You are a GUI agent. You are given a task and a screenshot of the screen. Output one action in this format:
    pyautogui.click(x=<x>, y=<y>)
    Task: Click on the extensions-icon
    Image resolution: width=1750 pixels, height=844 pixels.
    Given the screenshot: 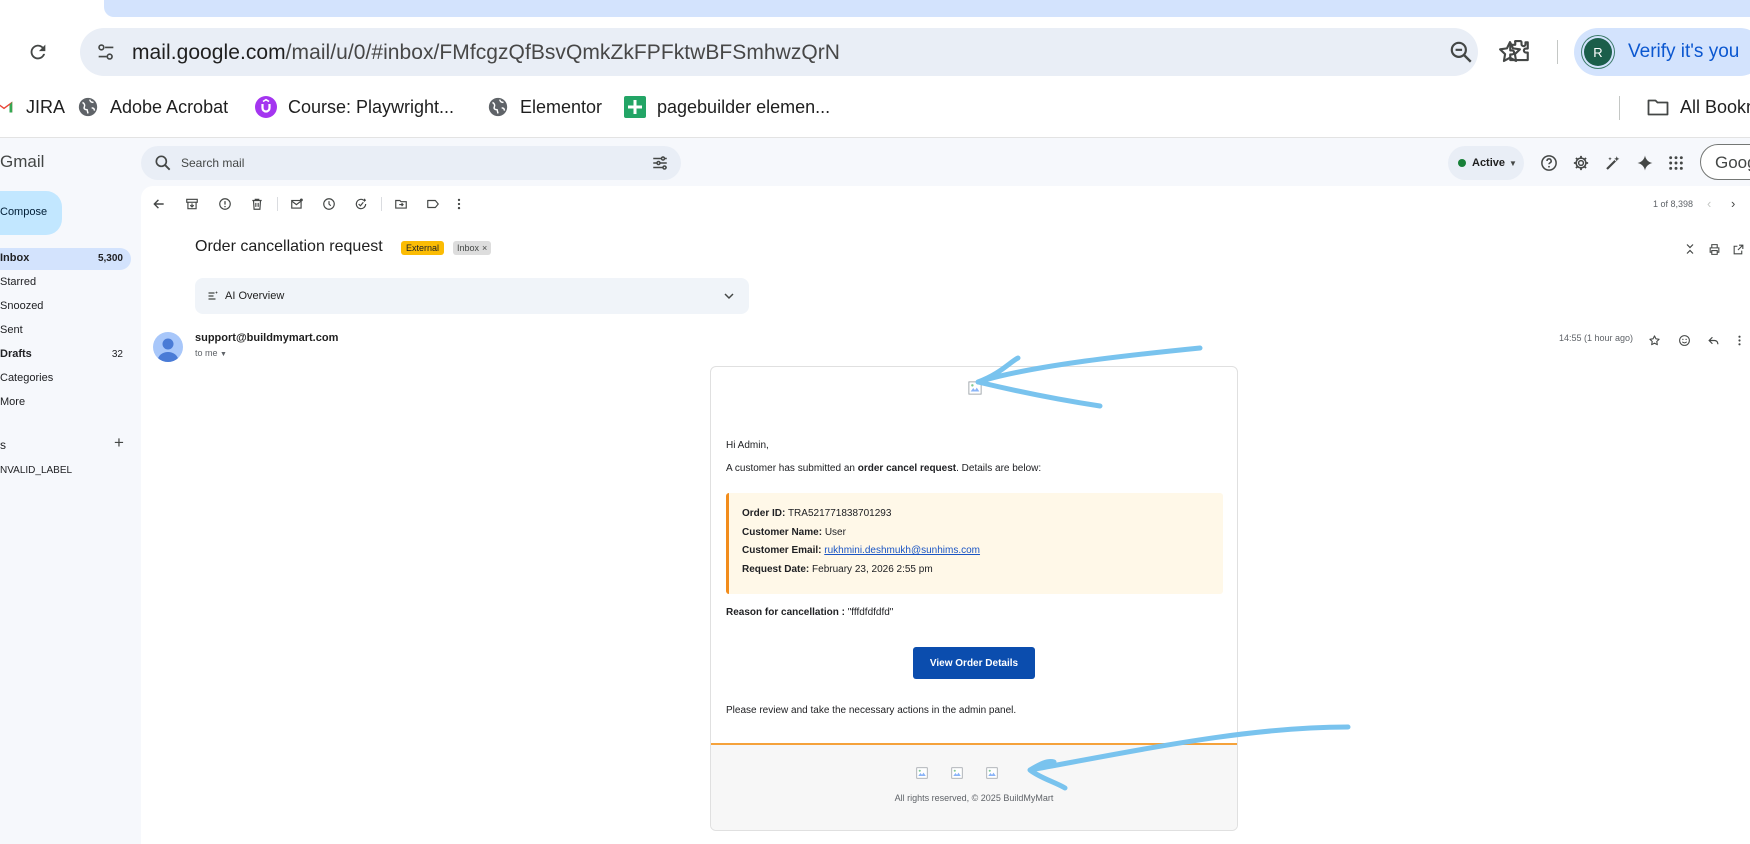 What is the action you would take?
    pyautogui.click(x=1519, y=51)
    